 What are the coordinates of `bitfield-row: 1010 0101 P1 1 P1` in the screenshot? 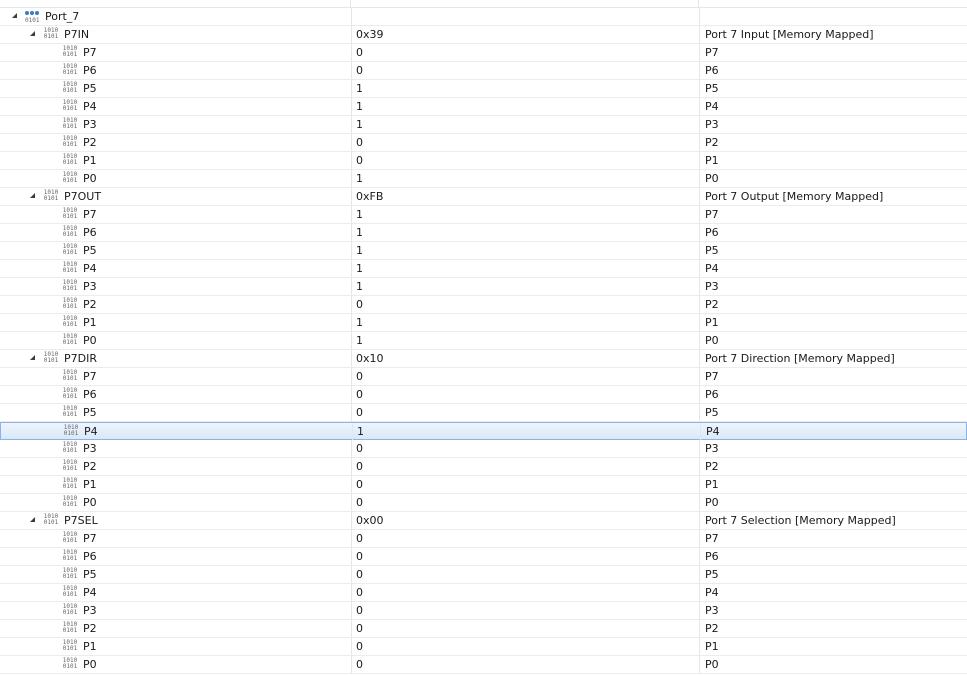 It's located at (483, 323).